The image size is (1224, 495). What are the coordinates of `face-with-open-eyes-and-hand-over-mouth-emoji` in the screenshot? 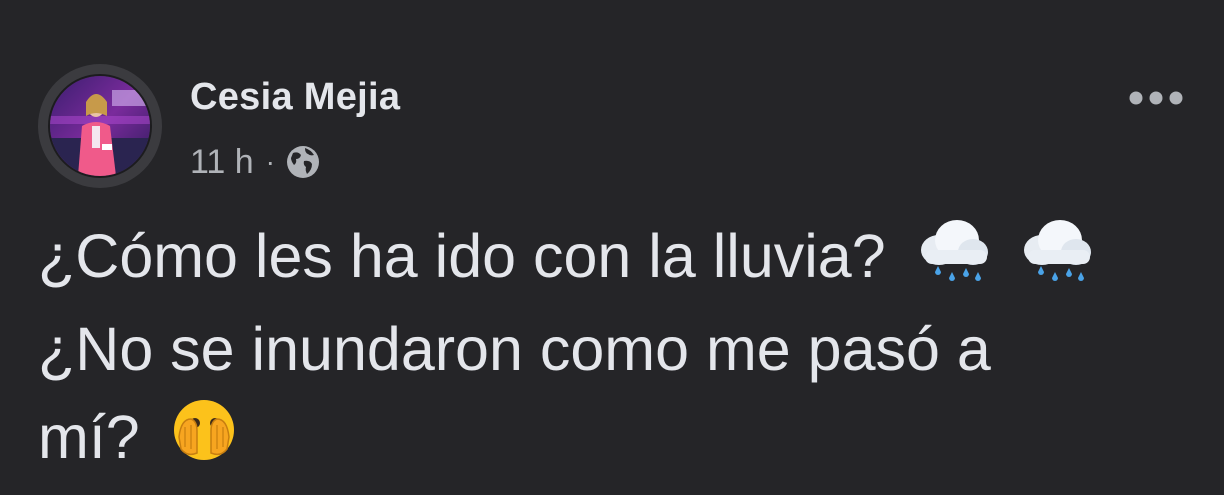 It's located at (204, 441).